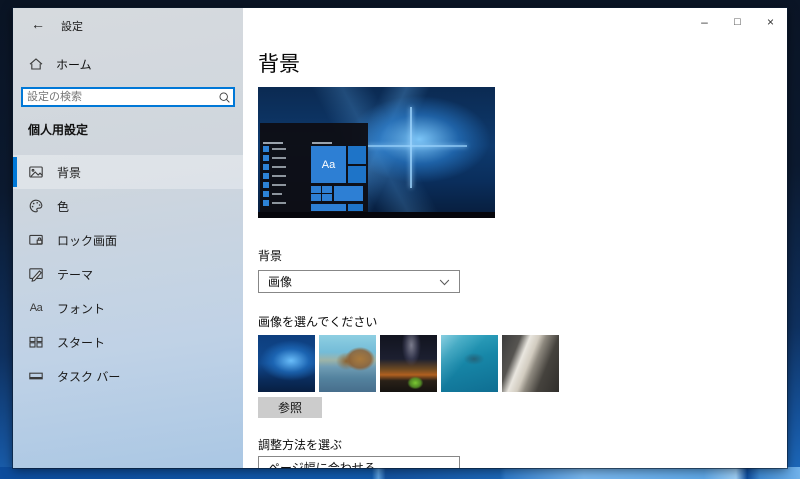  I want to click on search-icon, so click(224, 97).